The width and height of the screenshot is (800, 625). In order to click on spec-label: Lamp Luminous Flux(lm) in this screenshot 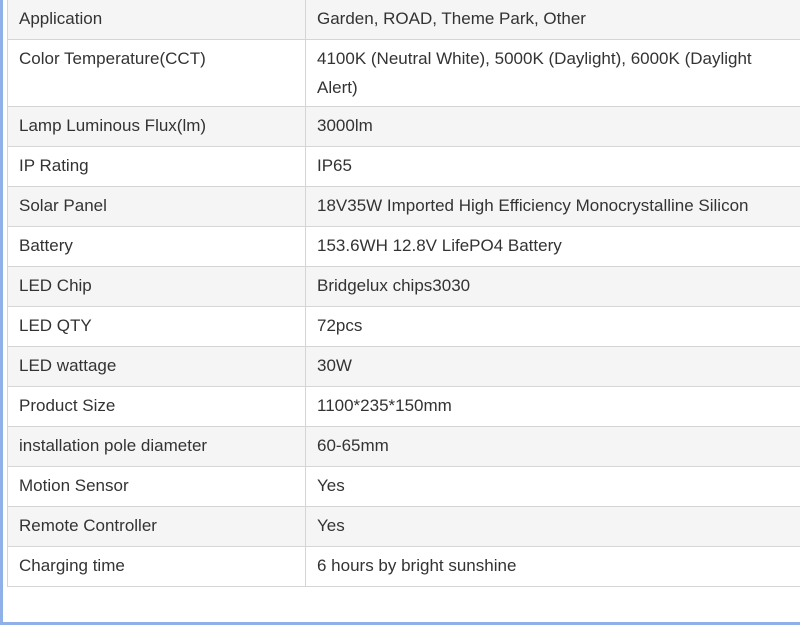, I will do `click(156, 126)`.